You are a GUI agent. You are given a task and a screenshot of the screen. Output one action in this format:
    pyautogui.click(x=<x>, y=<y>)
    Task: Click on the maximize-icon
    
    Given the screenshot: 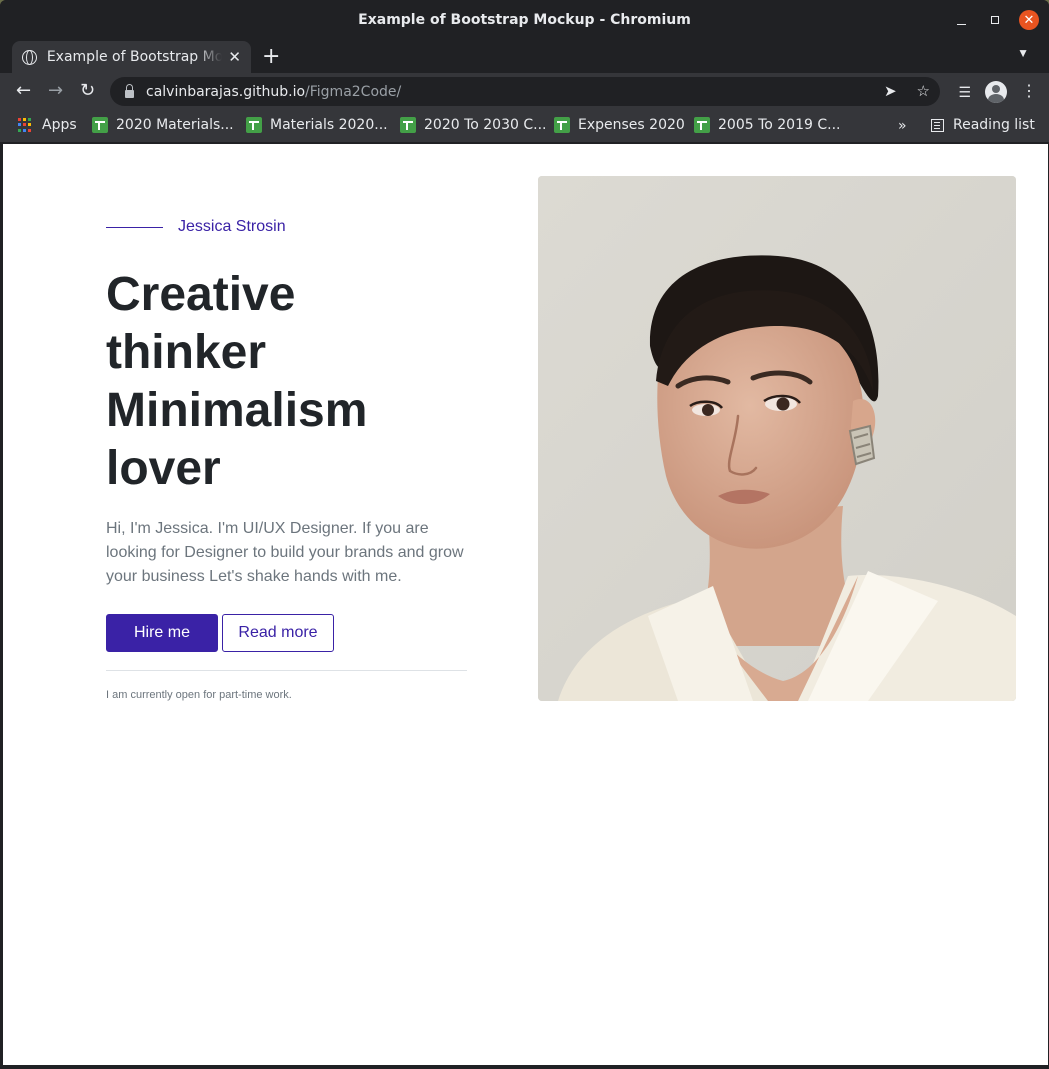 What is the action you would take?
    pyautogui.click(x=995, y=20)
    